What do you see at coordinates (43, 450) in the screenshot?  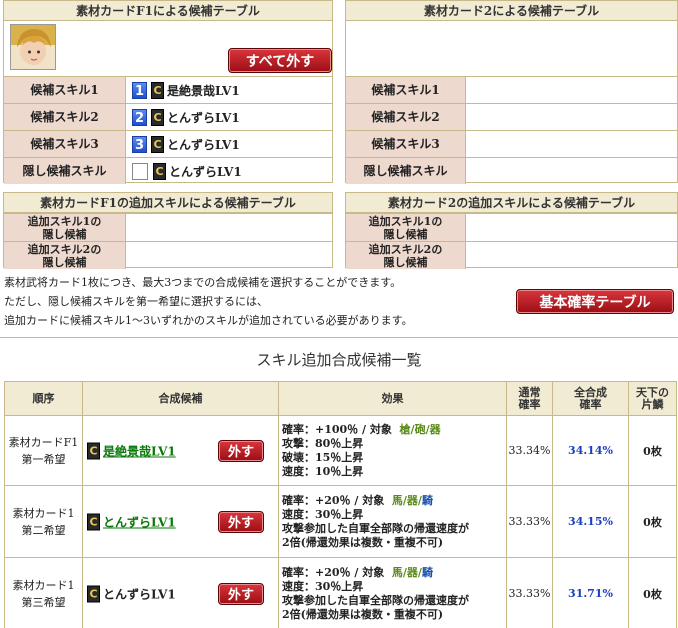 I see `order-cell: 素材カードF1 第一希望` at bounding box center [43, 450].